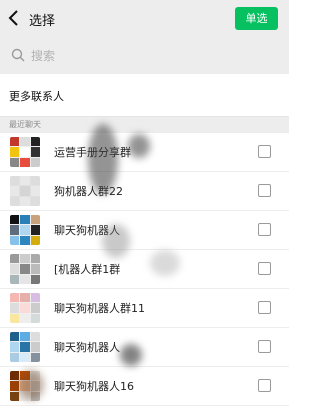 The height and width of the screenshot is (406, 320). Describe the element at coordinates (43, 55) in the screenshot. I see `search-input: 搜索` at that location.